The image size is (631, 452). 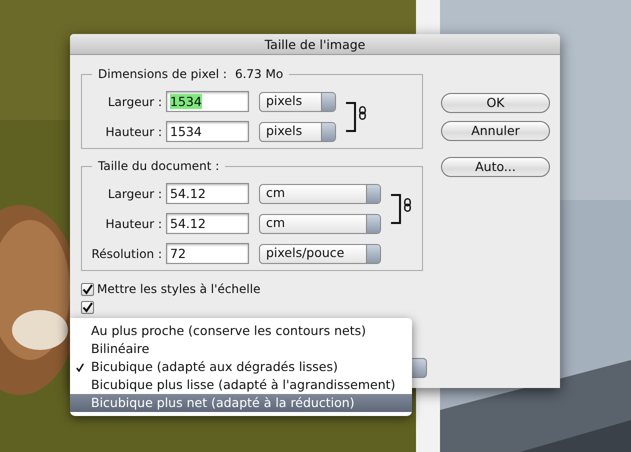 What do you see at coordinates (320, 254) in the screenshot?
I see `unit-select: pixels/pouce` at bounding box center [320, 254].